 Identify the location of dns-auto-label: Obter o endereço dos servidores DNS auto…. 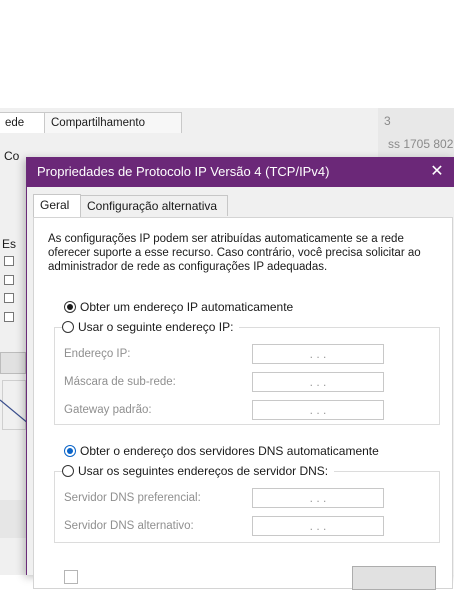
(229, 451).